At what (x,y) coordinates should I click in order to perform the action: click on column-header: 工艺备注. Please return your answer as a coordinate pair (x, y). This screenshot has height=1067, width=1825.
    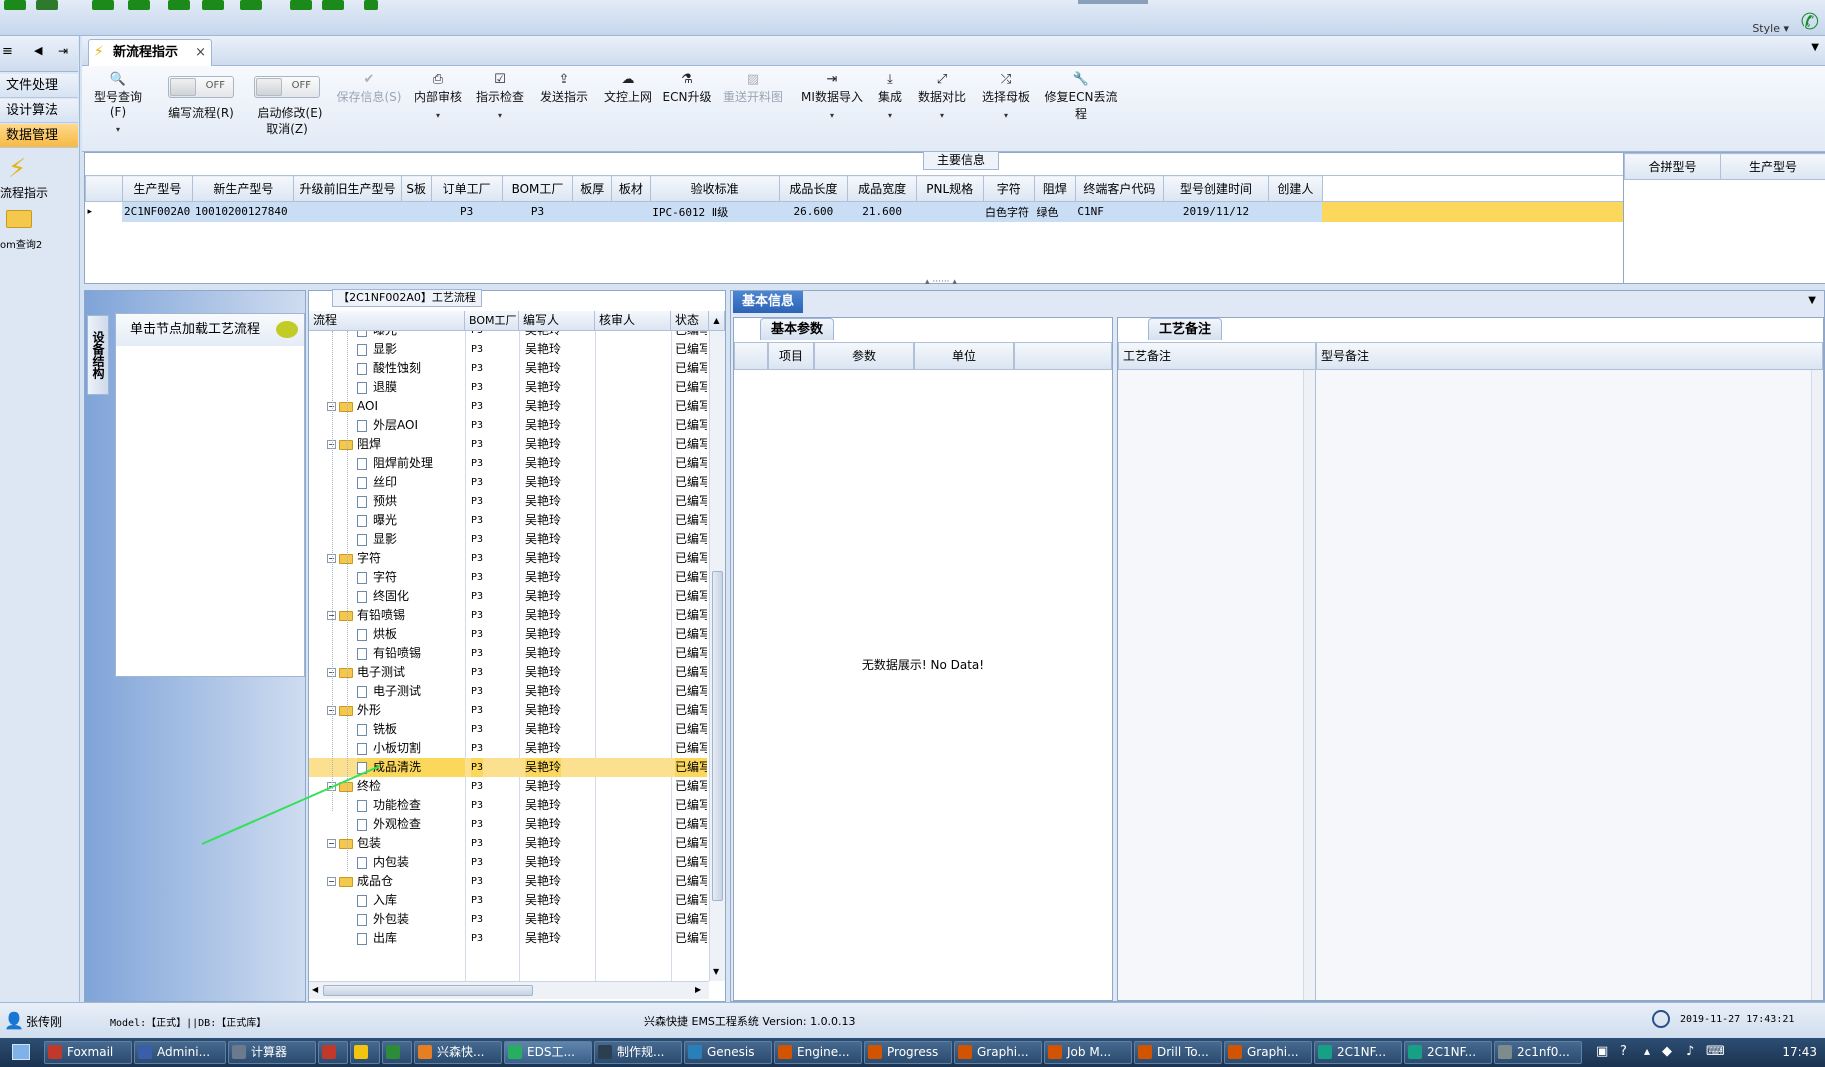
    Looking at the image, I should click on (1217, 356).